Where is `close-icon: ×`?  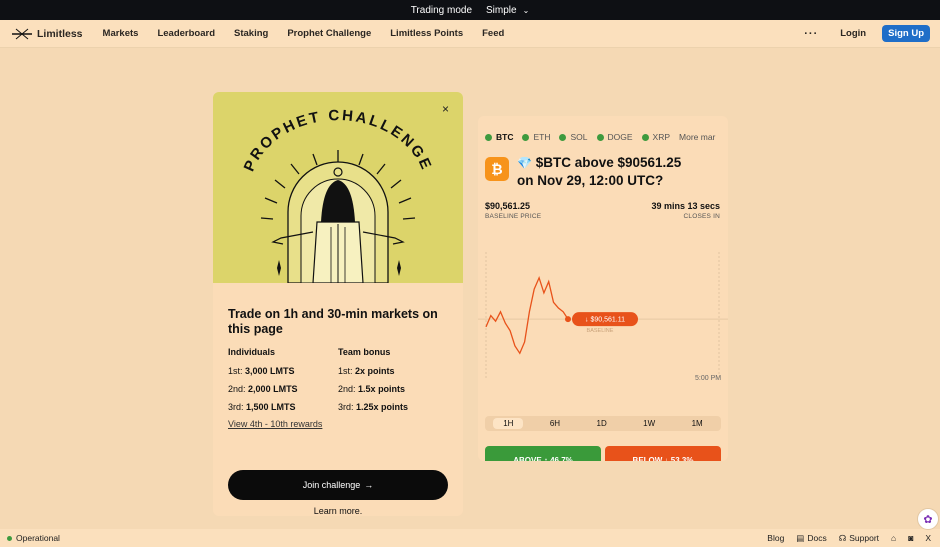 close-icon: × is located at coordinates (445, 109).